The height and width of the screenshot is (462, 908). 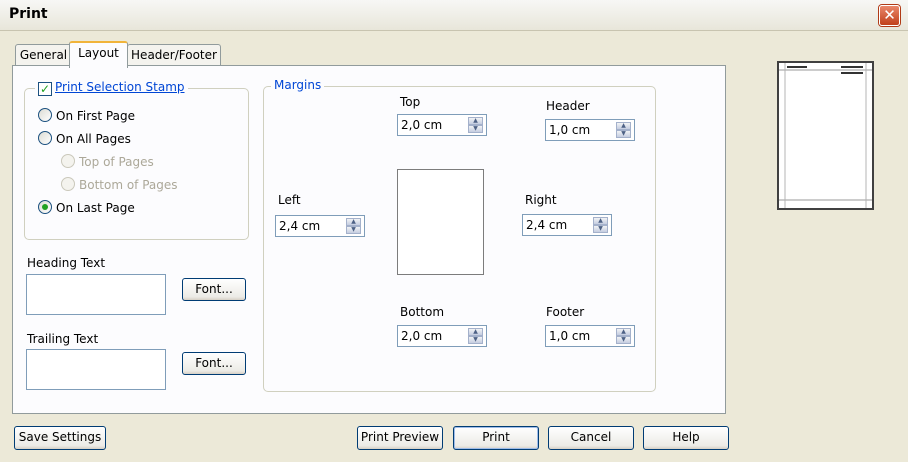 I want to click on footer-label: Footer, so click(x=565, y=312).